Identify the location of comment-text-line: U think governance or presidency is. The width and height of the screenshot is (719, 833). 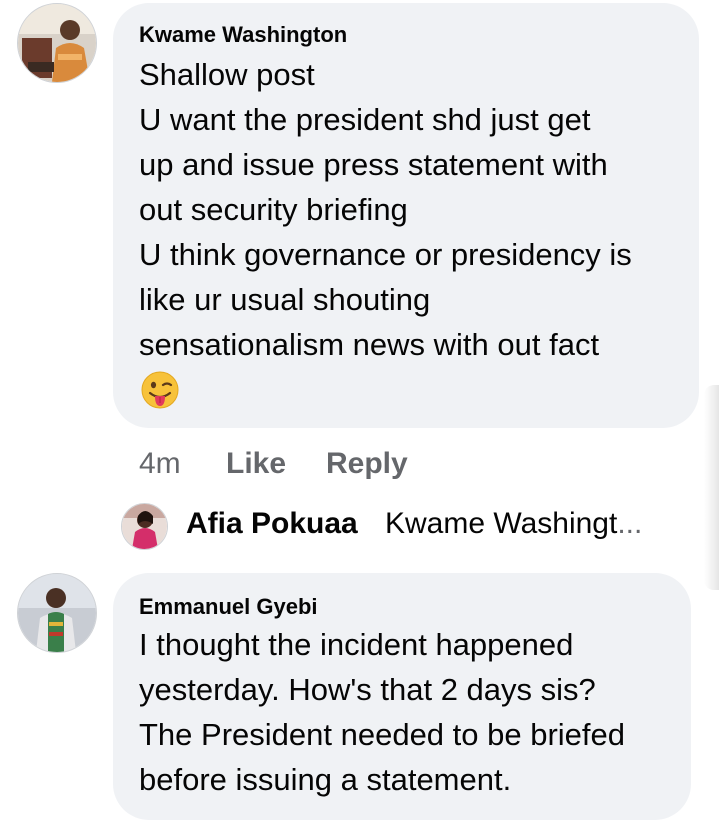
(385, 254).